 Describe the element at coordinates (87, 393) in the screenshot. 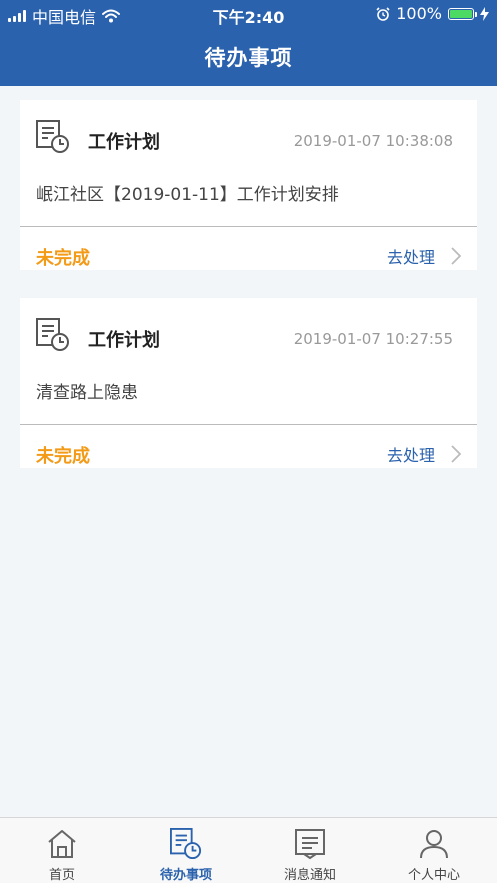

I see `task-description: 清查路上隐患` at that location.